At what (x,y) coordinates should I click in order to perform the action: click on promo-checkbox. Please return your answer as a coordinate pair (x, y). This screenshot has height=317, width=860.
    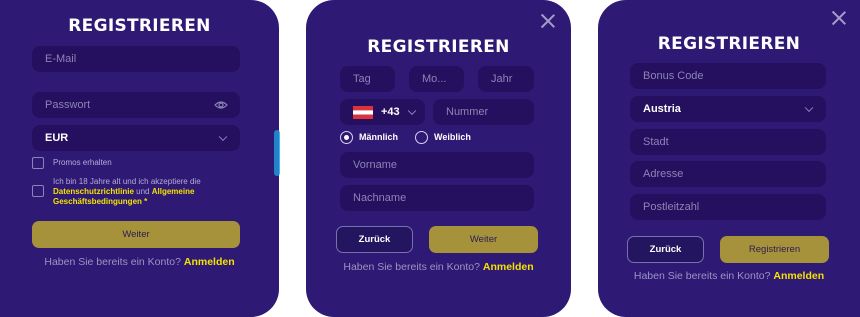
    Looking at the image, I should click on (38, 163).